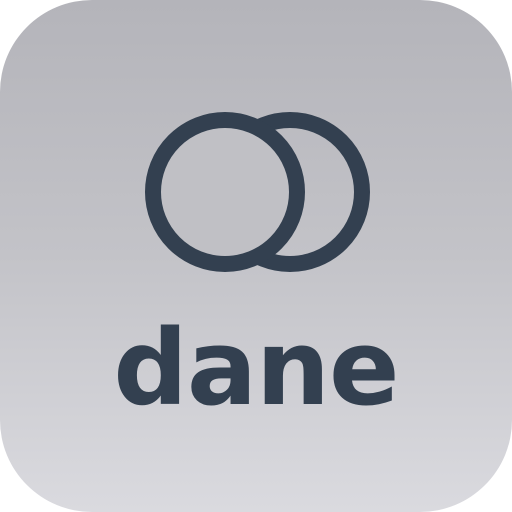  I want to click on front-circle, so click(225, 192).